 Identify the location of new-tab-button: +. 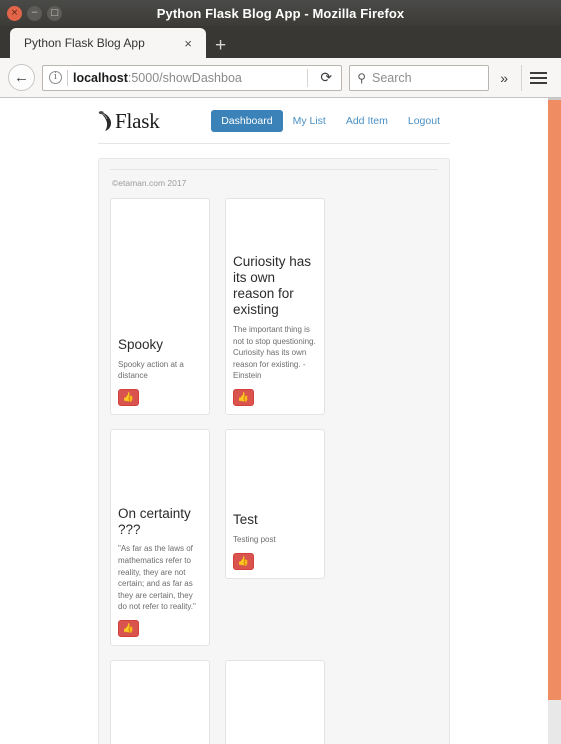
(220, 47).